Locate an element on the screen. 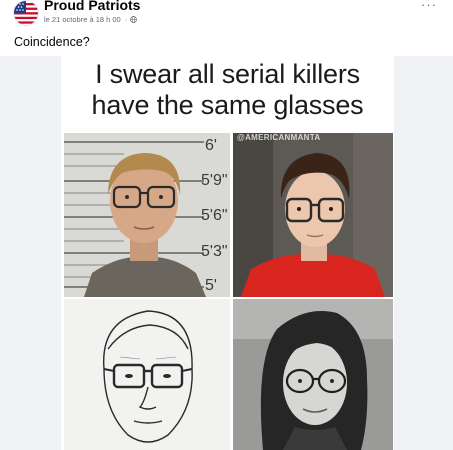 The image size is (453, 450). globe-icon is located at coordinates (134, 19).